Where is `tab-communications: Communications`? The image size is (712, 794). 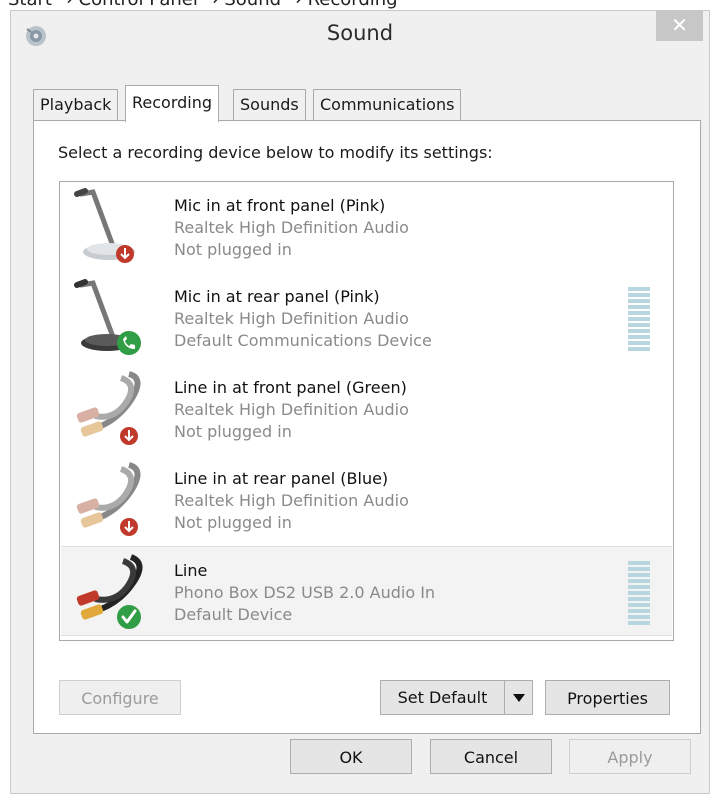 tab-communications: Communications is located at coordinates (387, 105).